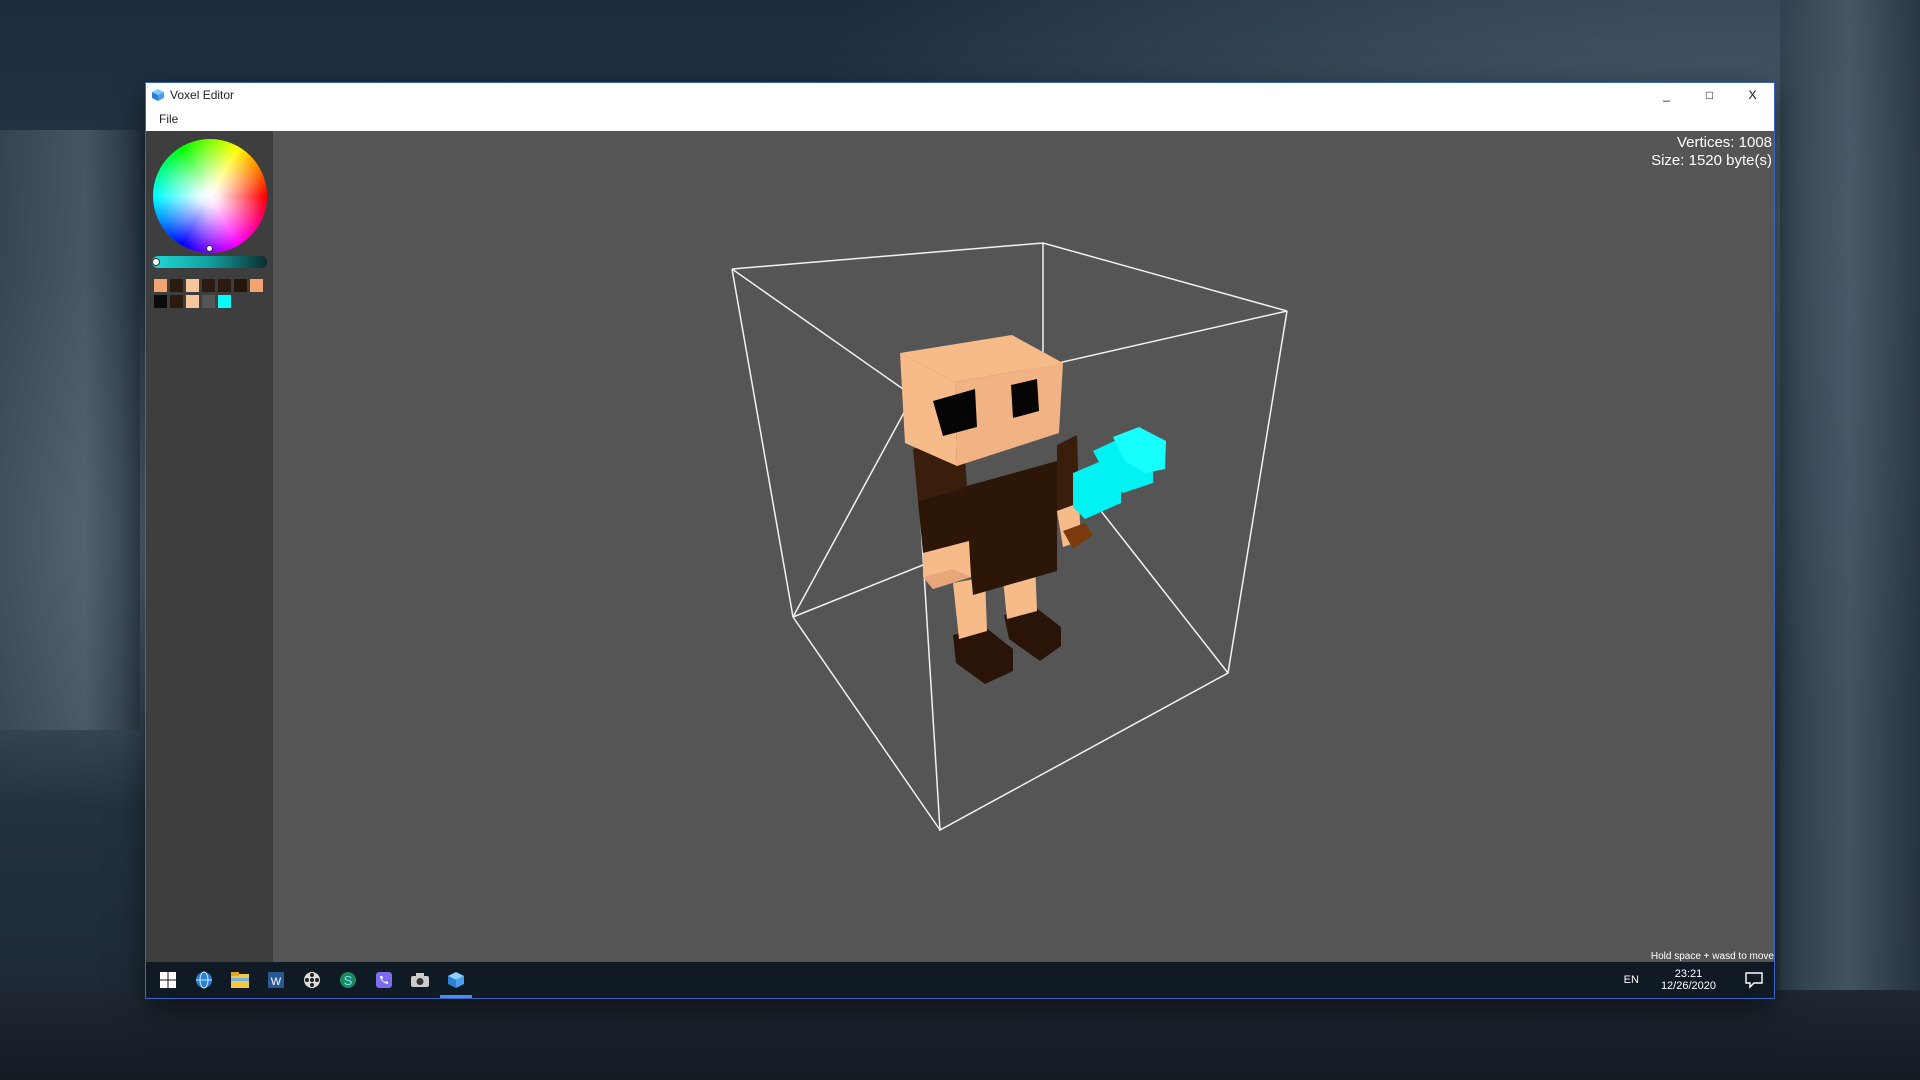  Describe the element at coordinates (202, 95) in the screenshot. I see `window-title: Voxel Editor` at that location.